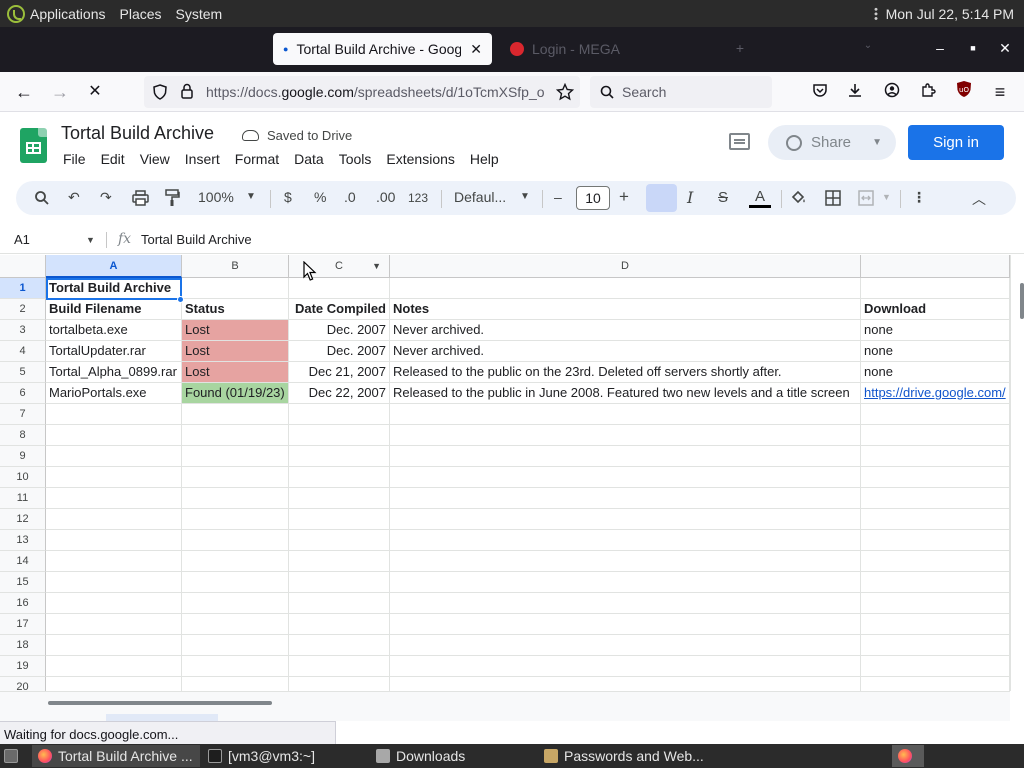  What do you see at coordinates (339, 309) in the screenshot?
I see `cell-c2: Date Compiled` at bounding box center [339, 309].